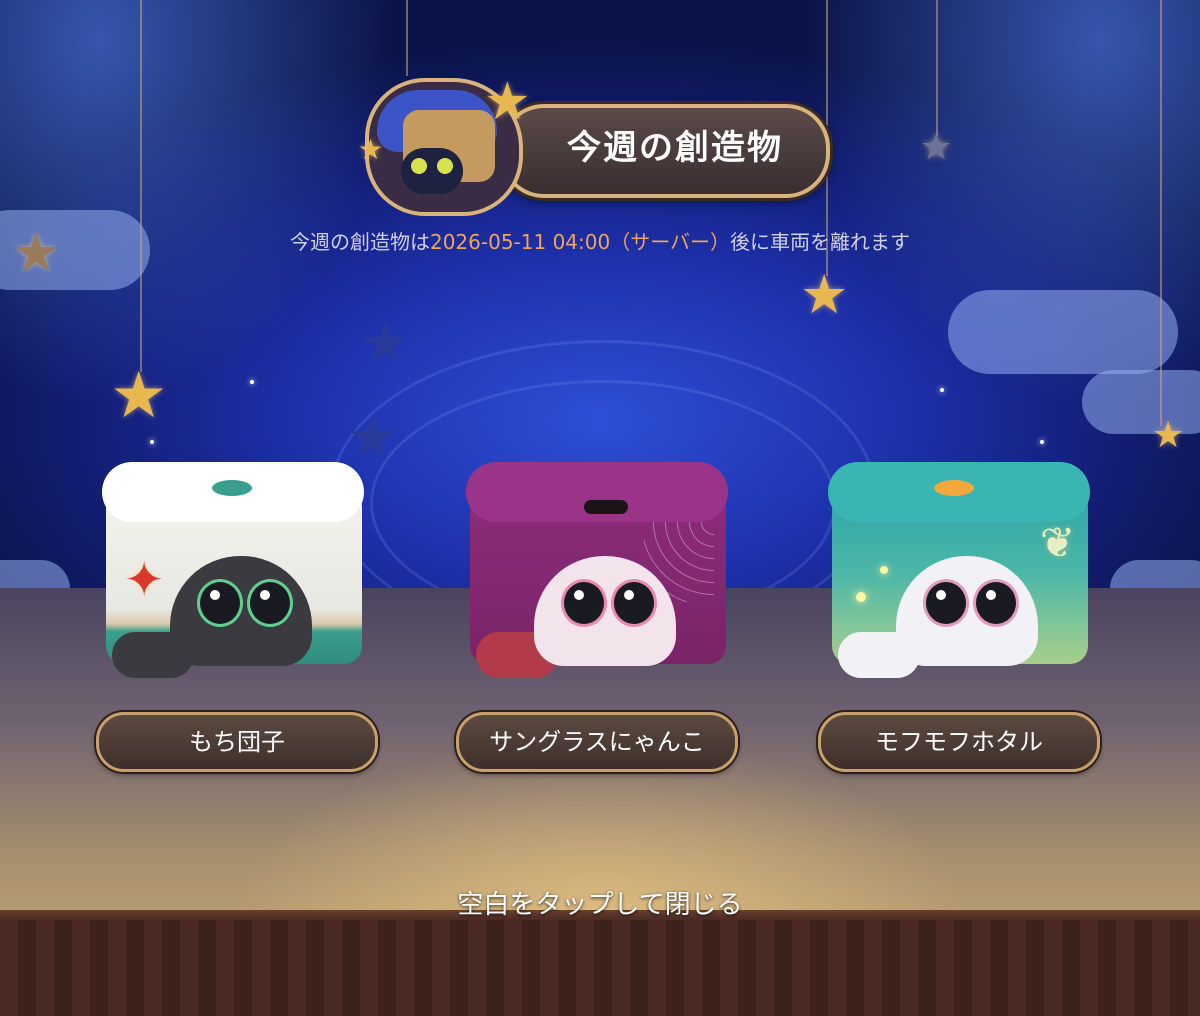  Describe the element at coordinates (675, 148) in the screenshot. I see `page-title: 今週の創造物` at that location.